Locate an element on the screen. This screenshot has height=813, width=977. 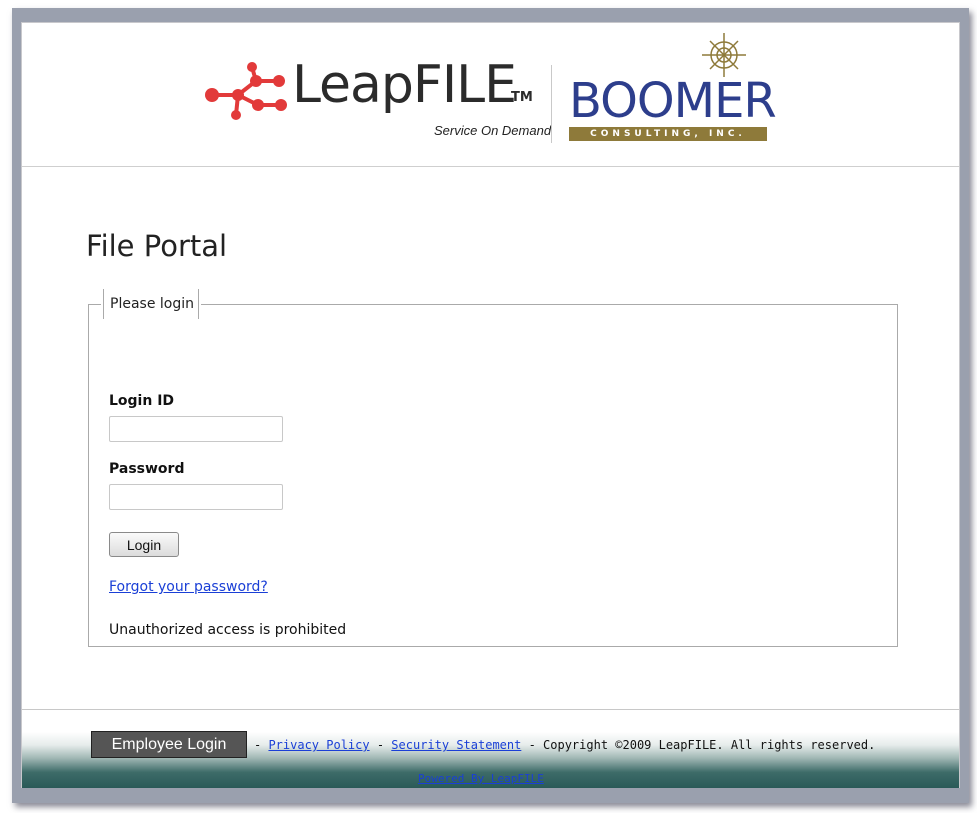
page-title: File Portal is located at coordinates (157, 246).